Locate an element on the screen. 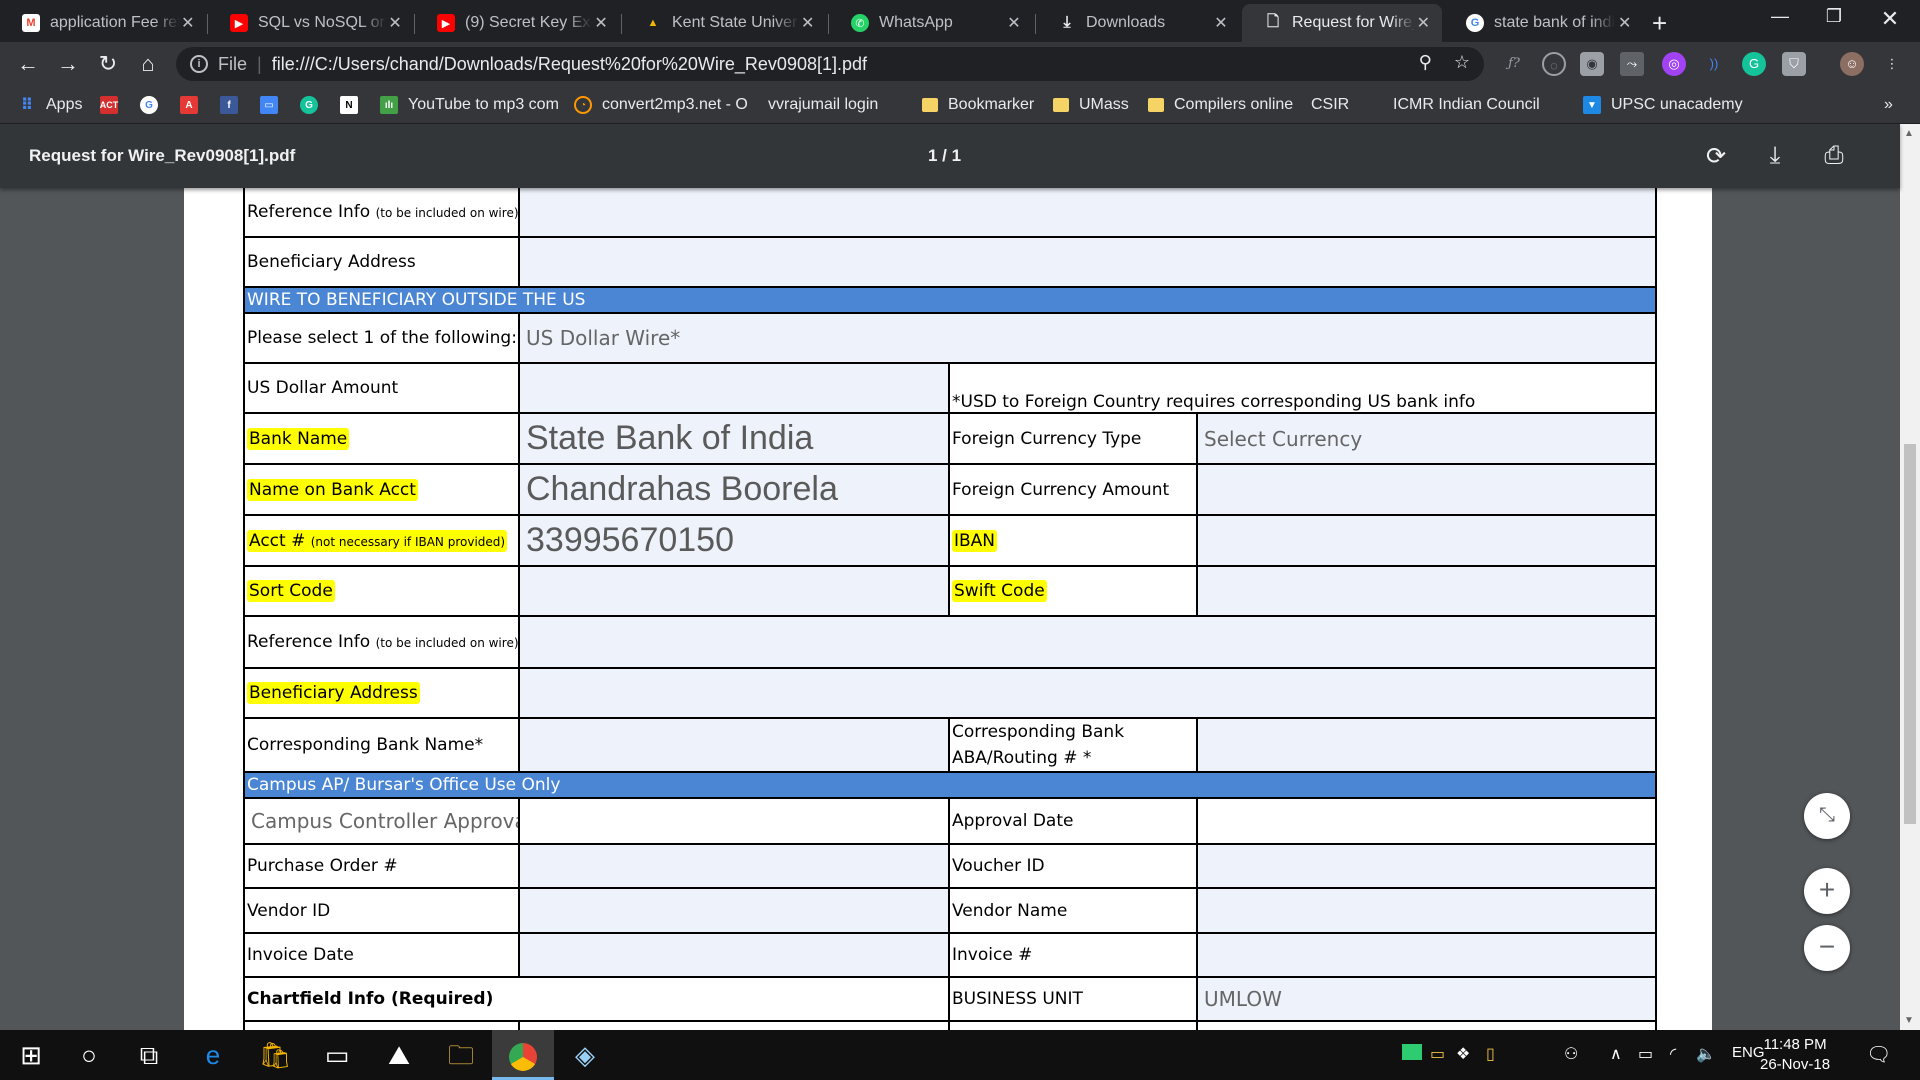  tab-request-for-wire: 🗋 Request for Wire_R ✕ is located at coordinates (1342, 23).